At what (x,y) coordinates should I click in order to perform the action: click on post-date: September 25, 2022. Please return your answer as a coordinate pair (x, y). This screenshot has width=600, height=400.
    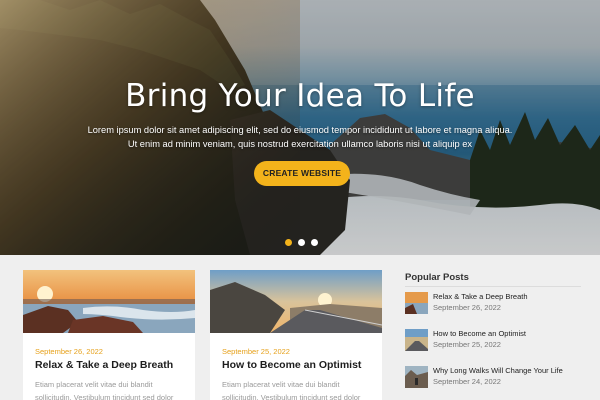
    Looking at the image, I should click on (256, 351).